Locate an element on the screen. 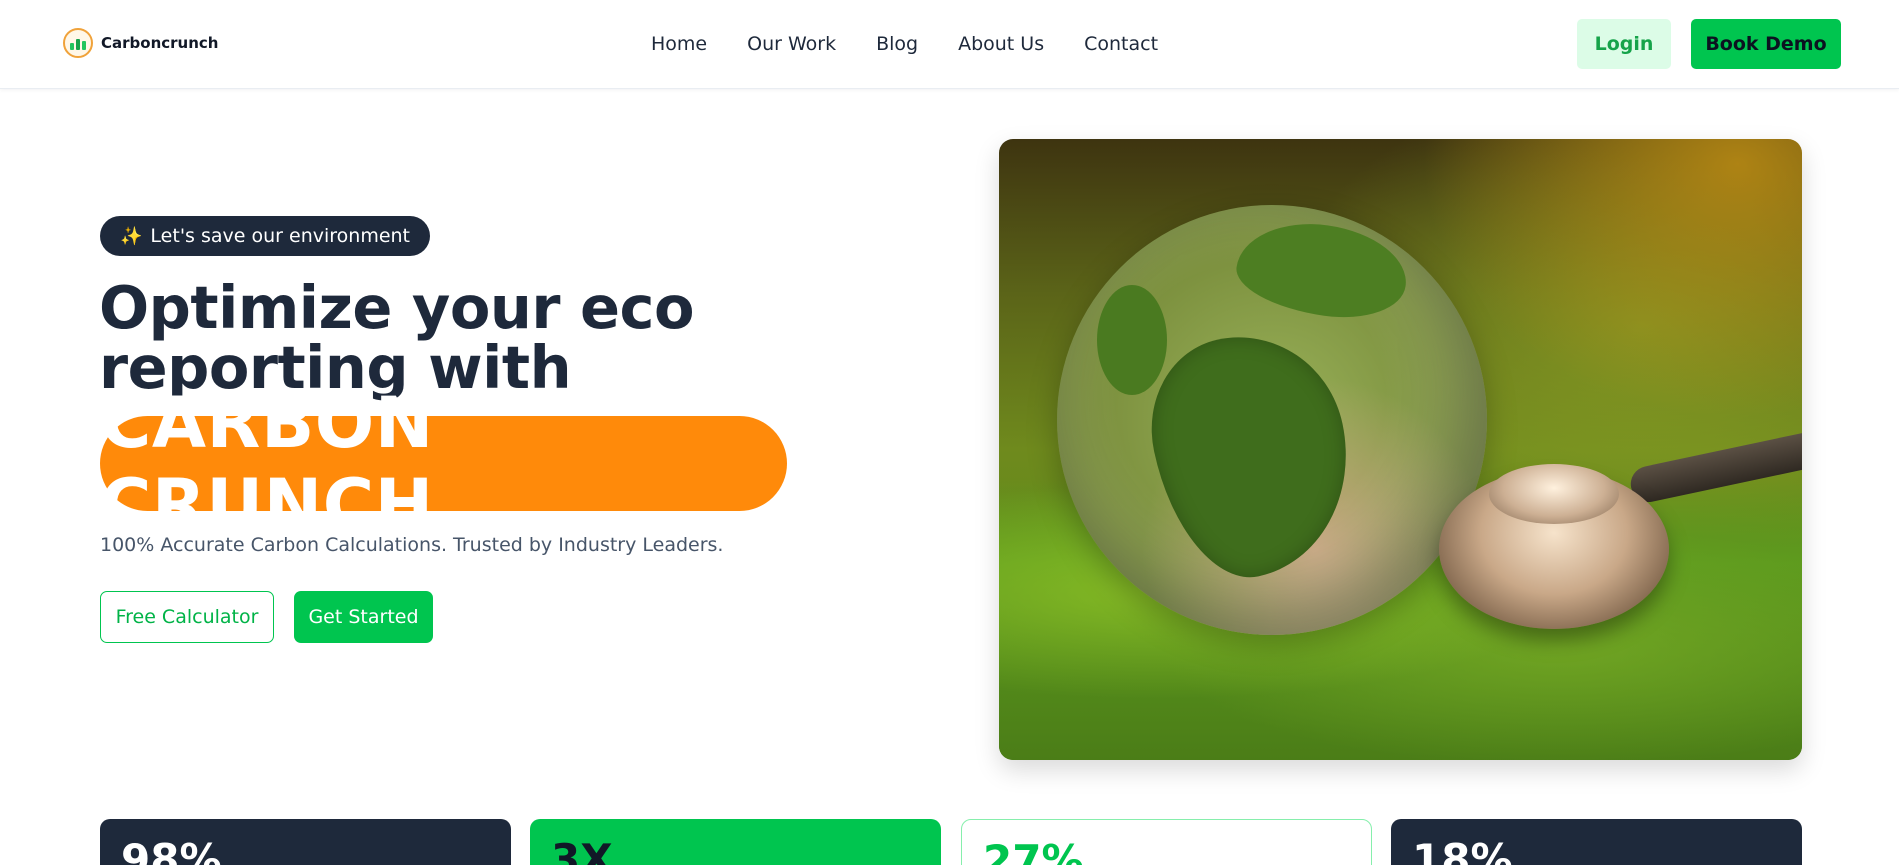 Image resolution: width=1899 pixels, height=865 pixels. main-nav: Home Our Work Blog About Us Contact is located at coordinates (904, 44).